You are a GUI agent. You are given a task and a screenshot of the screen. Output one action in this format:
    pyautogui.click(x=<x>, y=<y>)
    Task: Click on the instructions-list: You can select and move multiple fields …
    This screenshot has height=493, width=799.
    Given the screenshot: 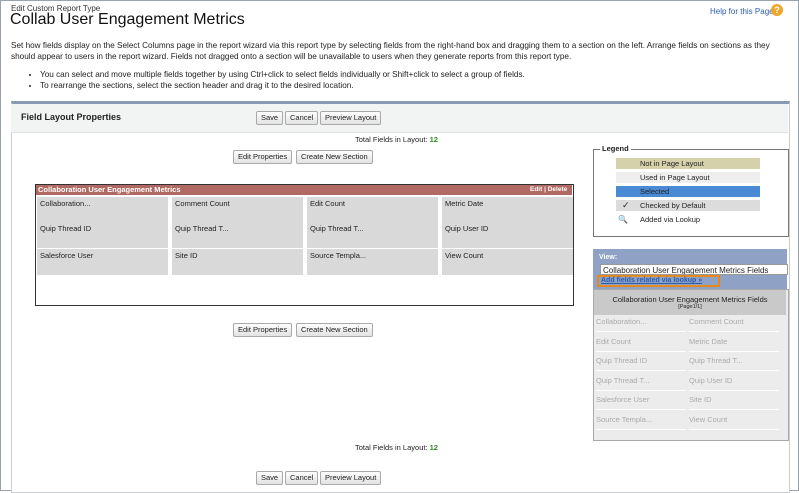 What is the action you would take?
    pyautogui.click(x=276, y=80)
    